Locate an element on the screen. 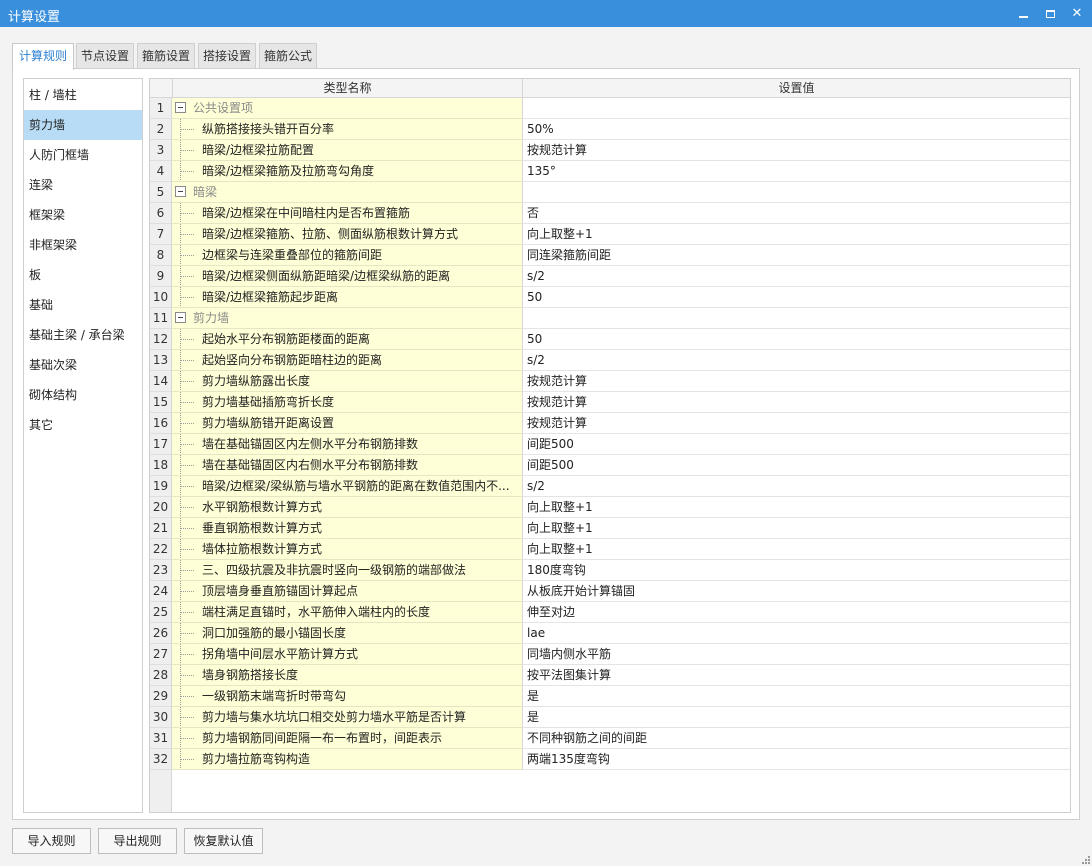  table-row: 8 边框梁与连梁重叠部位的箍筋间距 同连梁箍筋间距 is located at coordinates (610, 255).